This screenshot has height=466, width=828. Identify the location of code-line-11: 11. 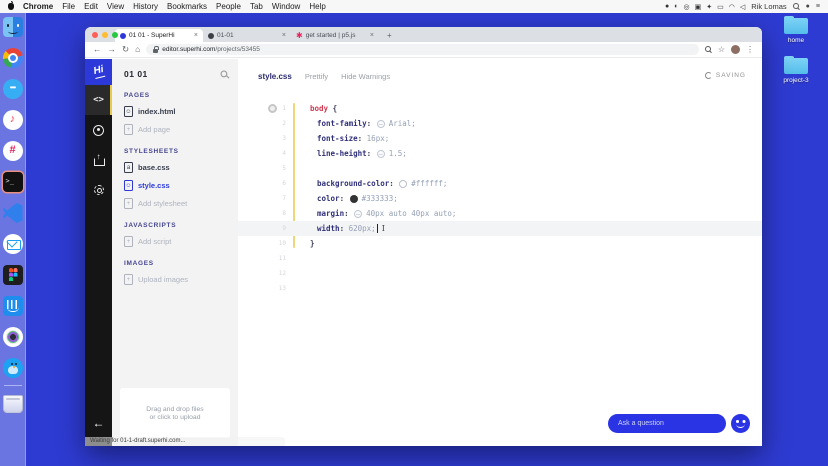
(500, 258).